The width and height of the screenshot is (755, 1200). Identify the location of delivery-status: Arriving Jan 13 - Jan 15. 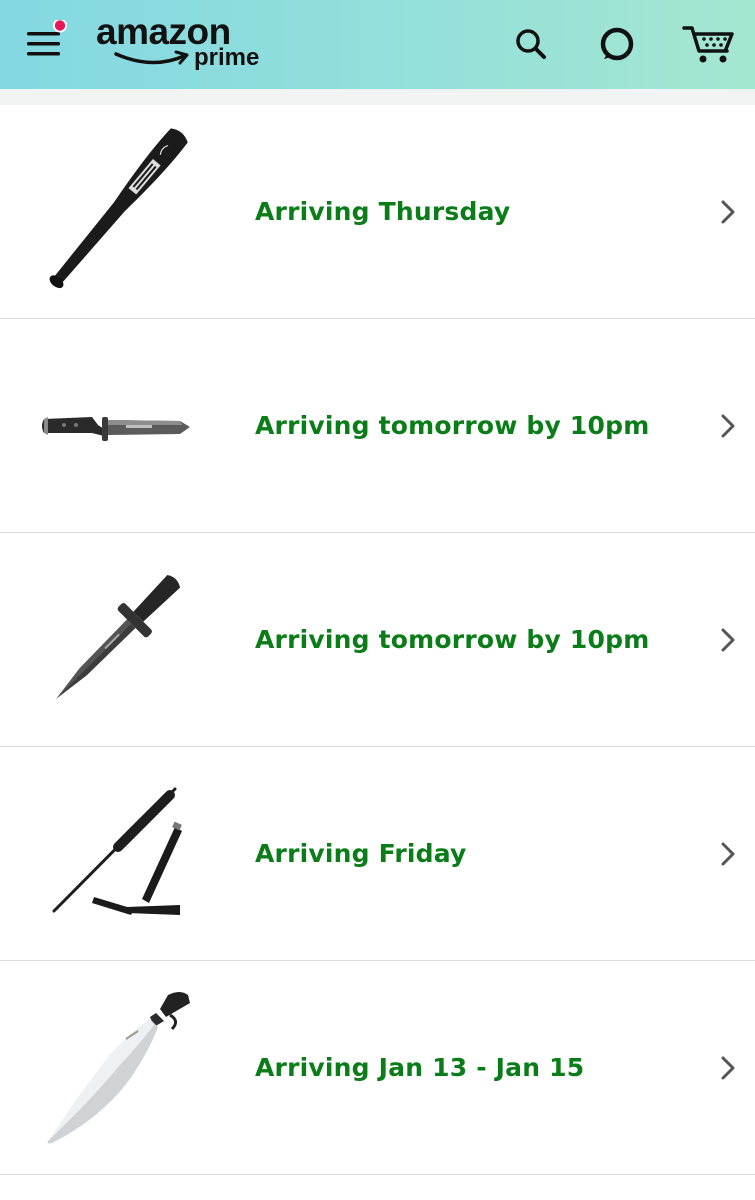
(420, 1067).